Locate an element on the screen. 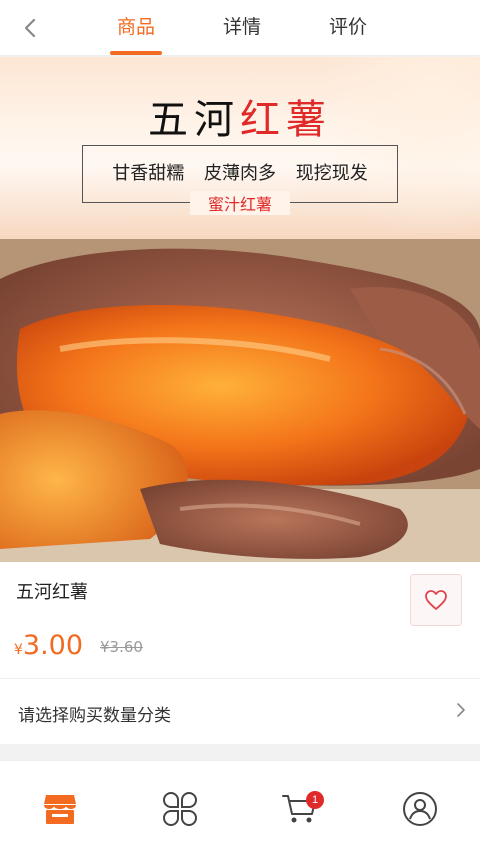 This screenshot has height=844, width=480. favorite-button is located at coordinates (436, 600).